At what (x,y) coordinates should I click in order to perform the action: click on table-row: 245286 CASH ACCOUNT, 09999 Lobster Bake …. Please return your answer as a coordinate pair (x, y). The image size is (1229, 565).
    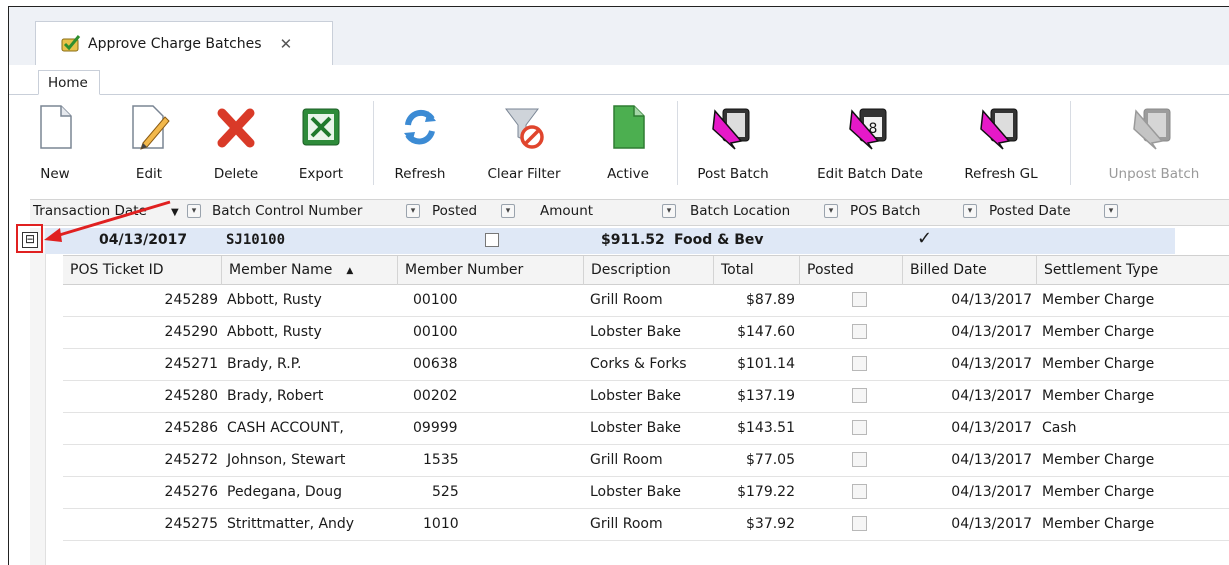
    Looking at the image, I should click on (646, 429).